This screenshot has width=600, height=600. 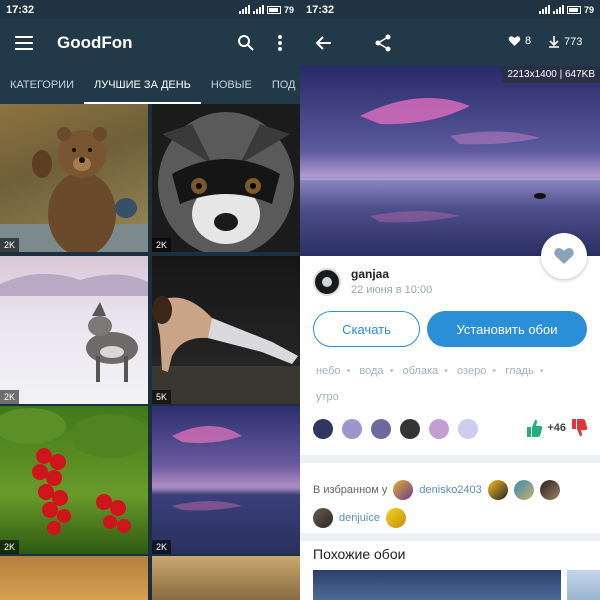 I want to click on favorited-by-label: В избранном у, so click(x=350, y=490).